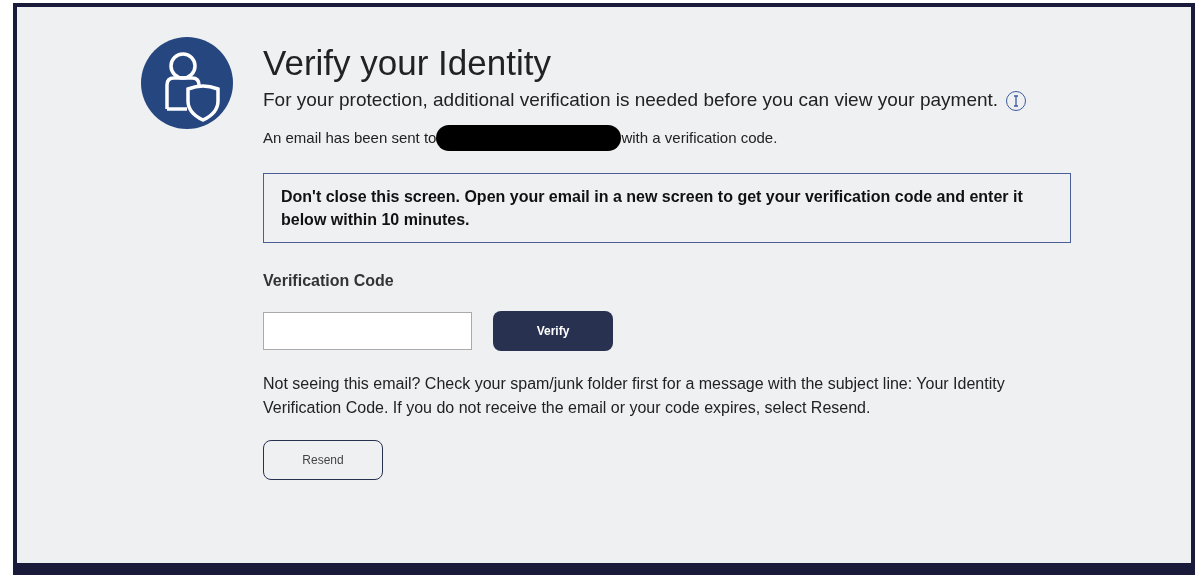  I want to click on verify-button: Verify, so click(553, 331).